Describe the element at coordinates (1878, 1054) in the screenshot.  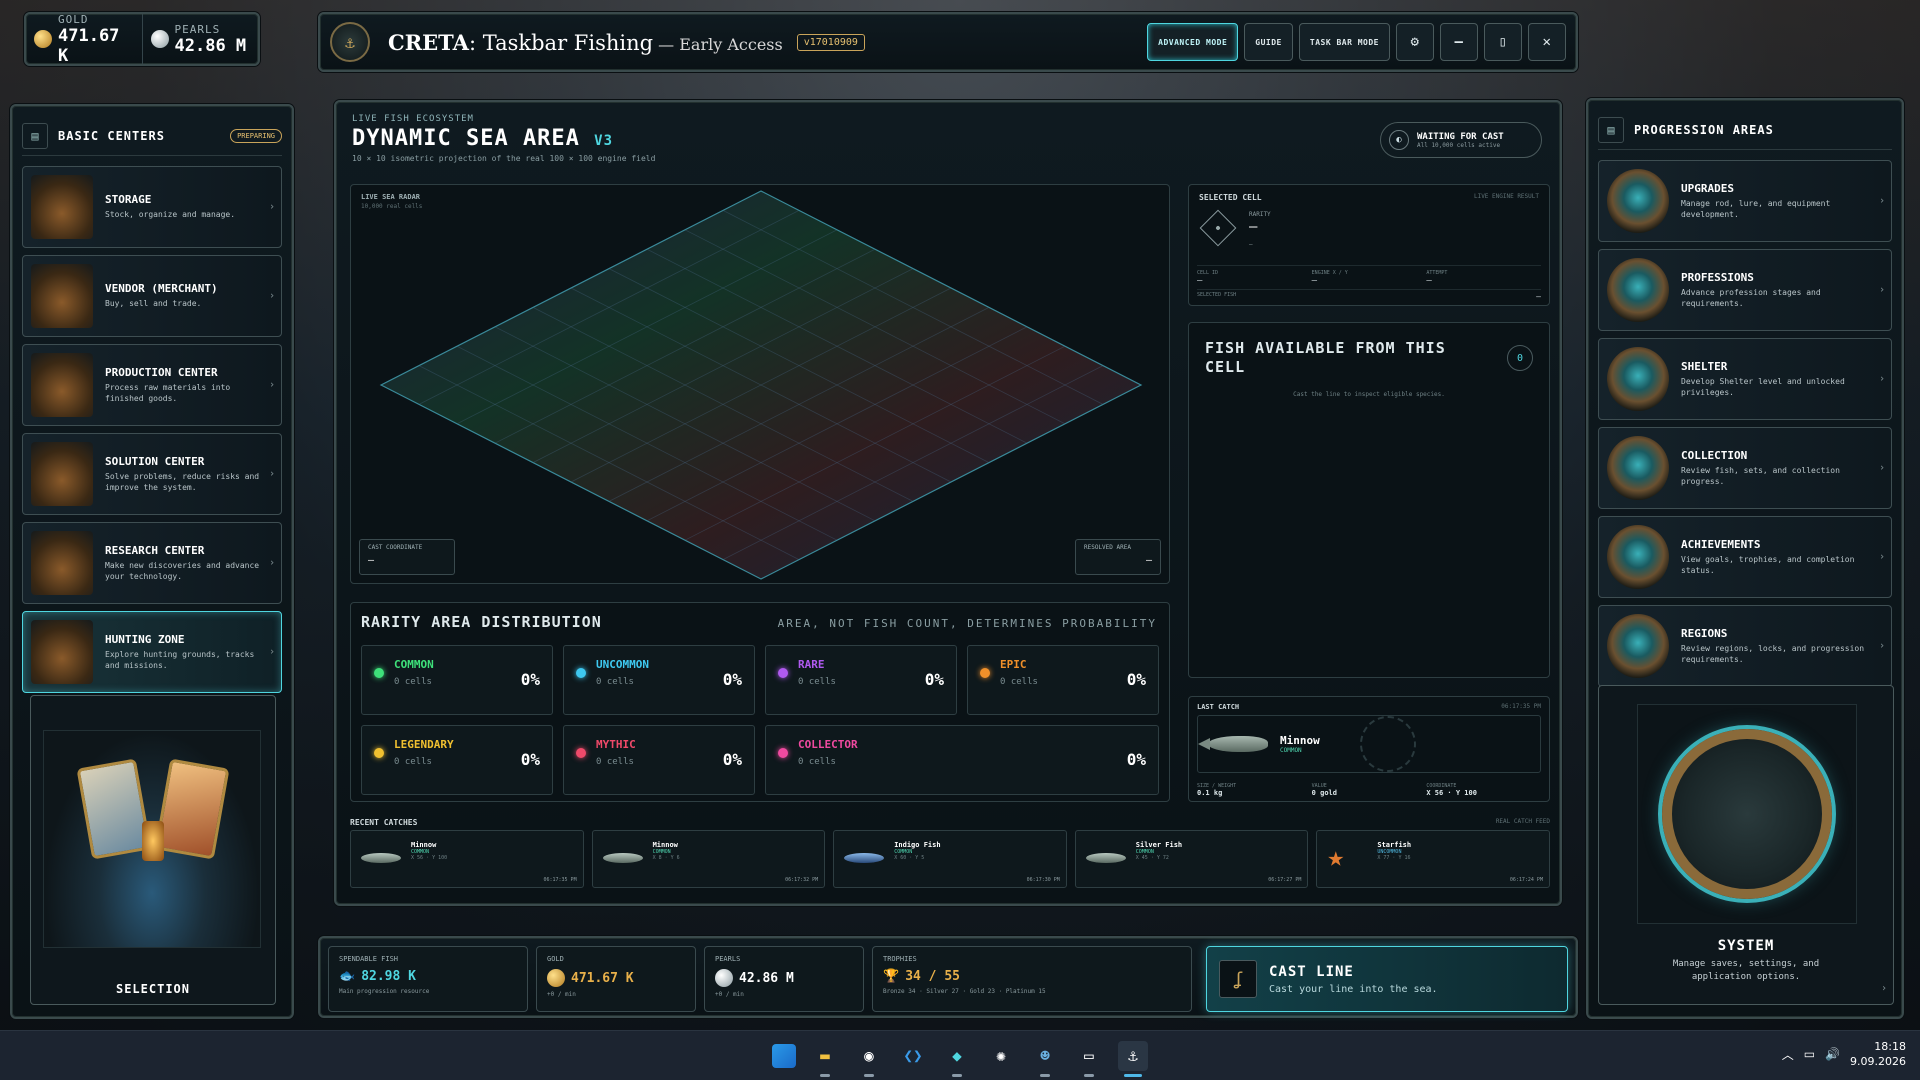
I see `clock: 18:18 9.09.2026` at that location.